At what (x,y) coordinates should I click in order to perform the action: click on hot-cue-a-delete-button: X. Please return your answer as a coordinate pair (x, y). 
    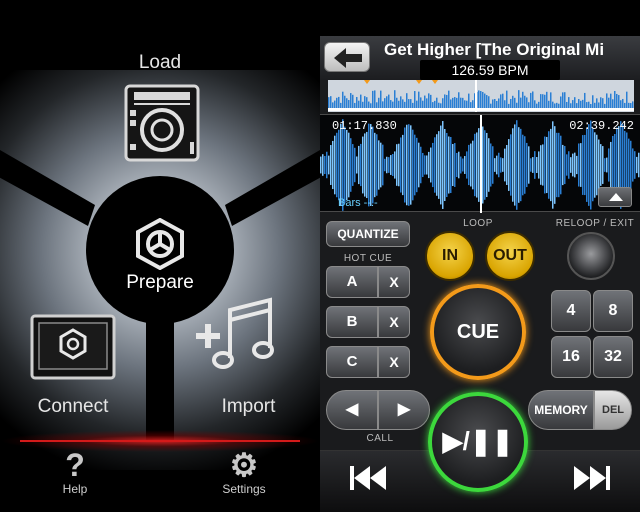
    Looking at the image, I should click on (394, 282).